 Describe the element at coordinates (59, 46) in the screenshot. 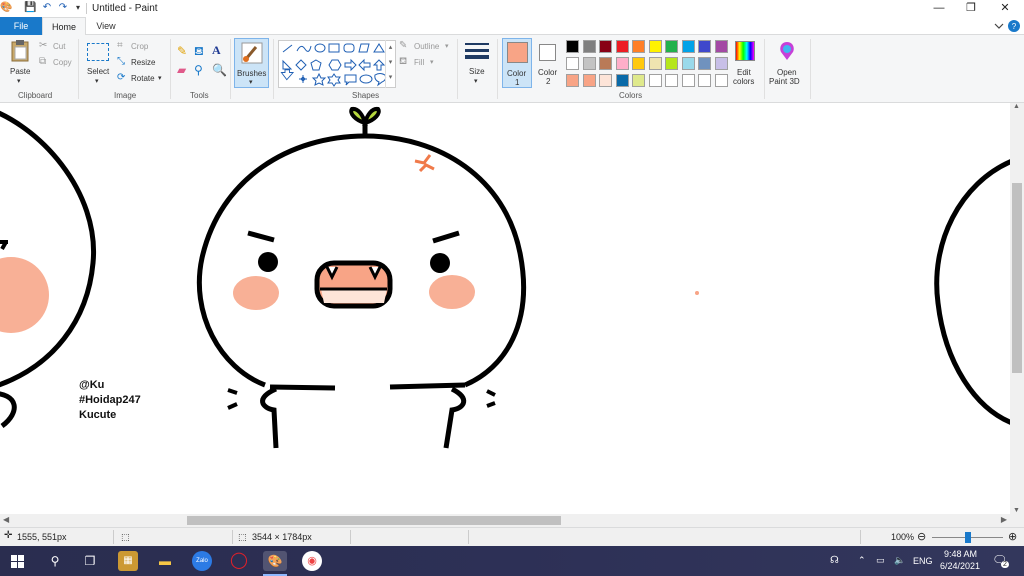

I see `cut-label: Cut` at that location.